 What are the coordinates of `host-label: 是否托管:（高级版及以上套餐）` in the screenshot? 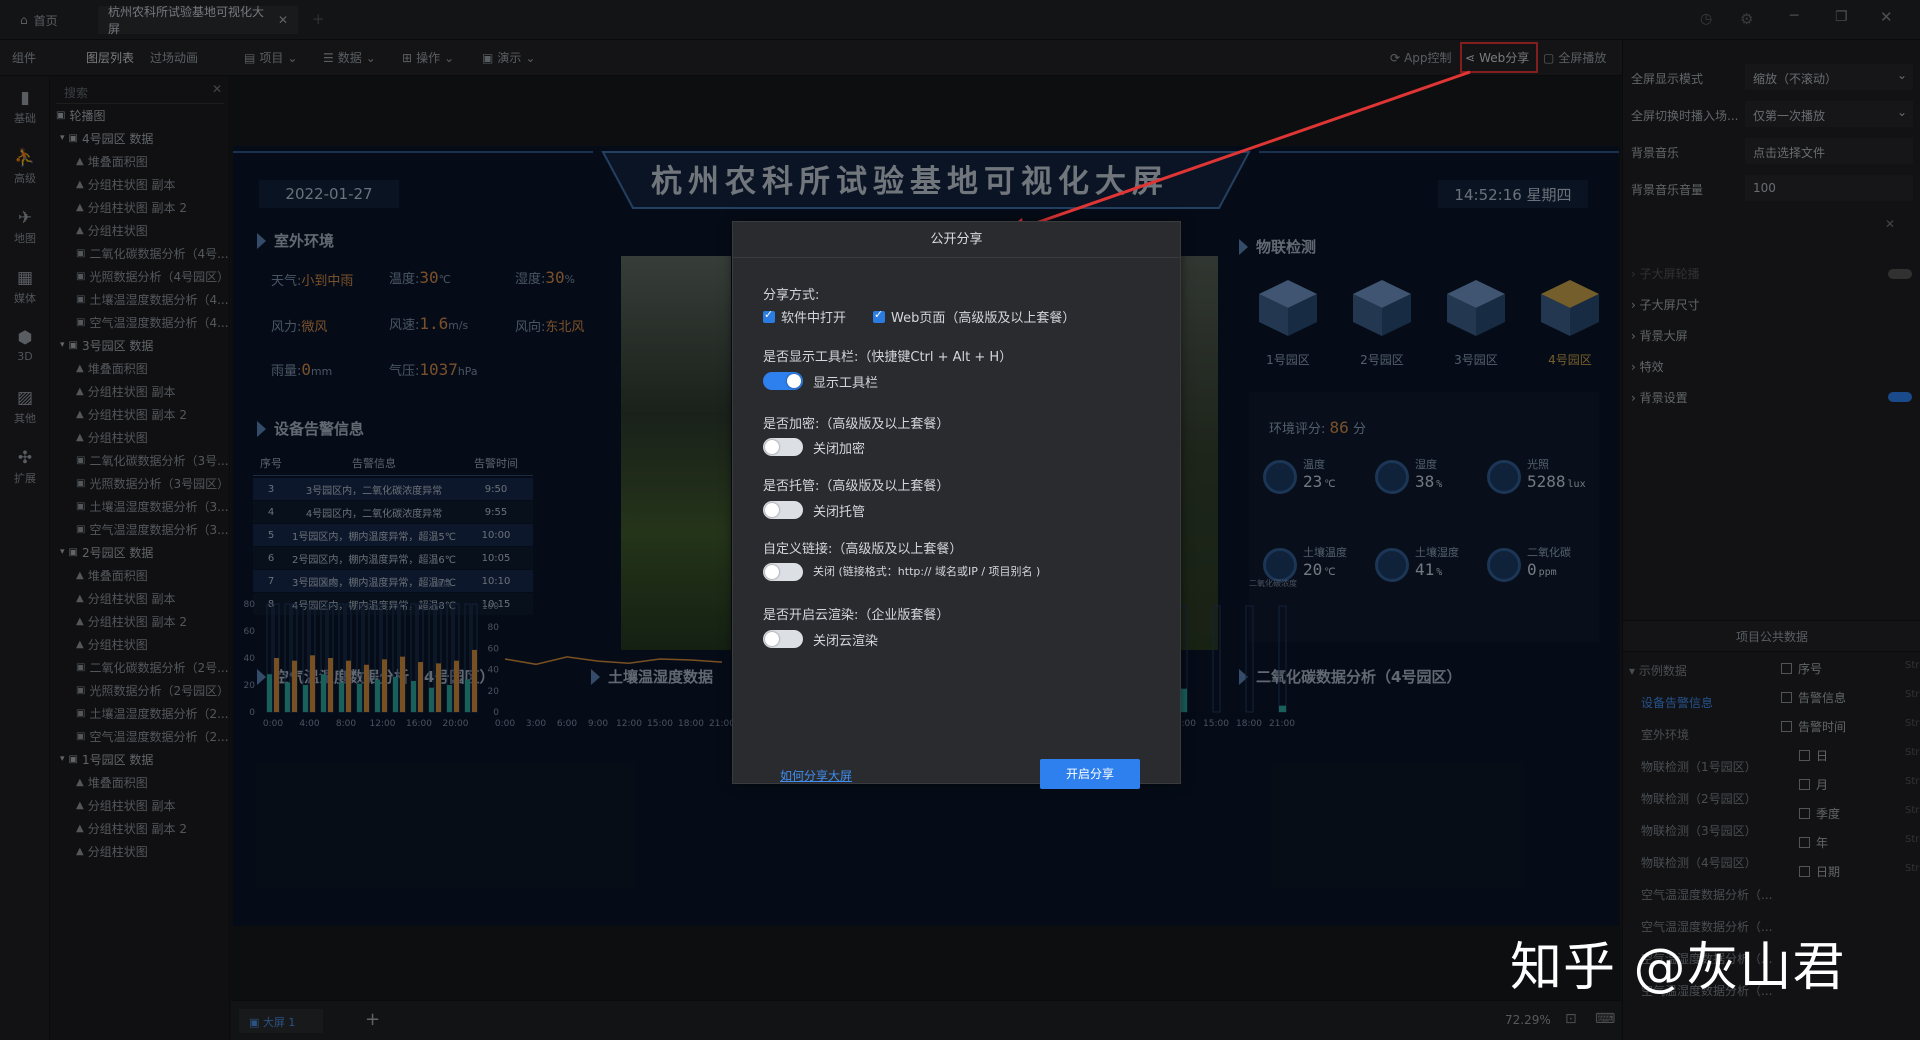 It's located at (856, 486).